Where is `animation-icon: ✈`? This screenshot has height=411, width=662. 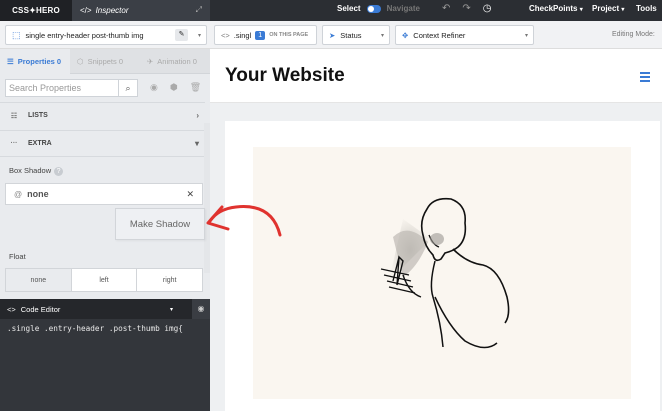
animation-icon: ✈ is located at coordinates (150, 61).